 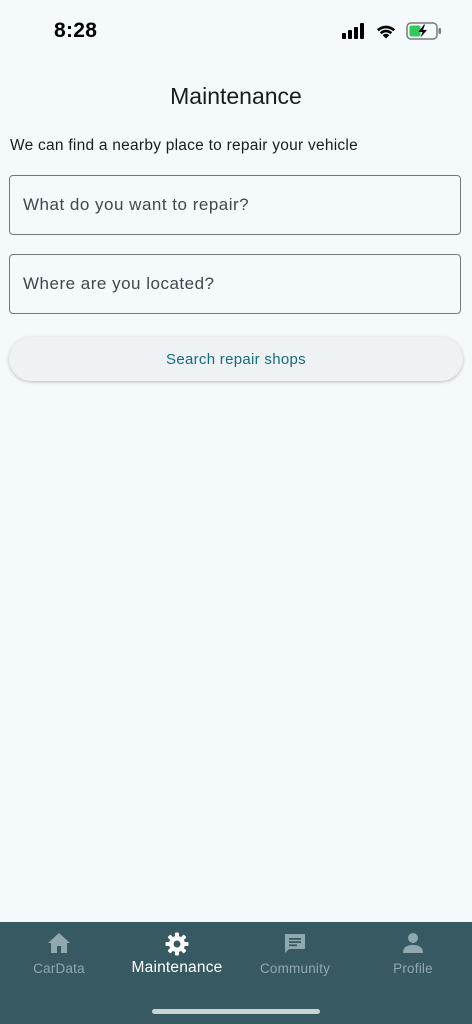 I want to click on nav-label-cardata: CarData, so click(x=59, y=968).